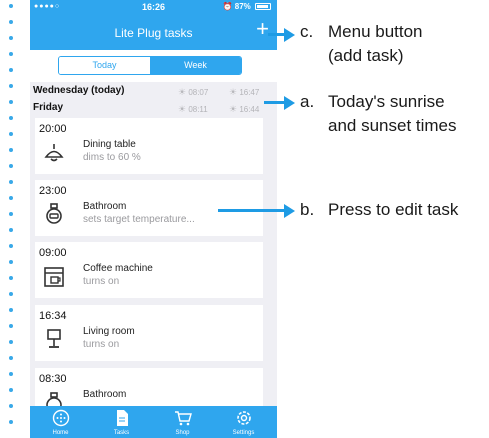 The width and height of the screenshot is (489, 438). Describe the element at coordinates (386, 101) in the screenshot. I see `annotation-line: Today's sunrise` at that location.